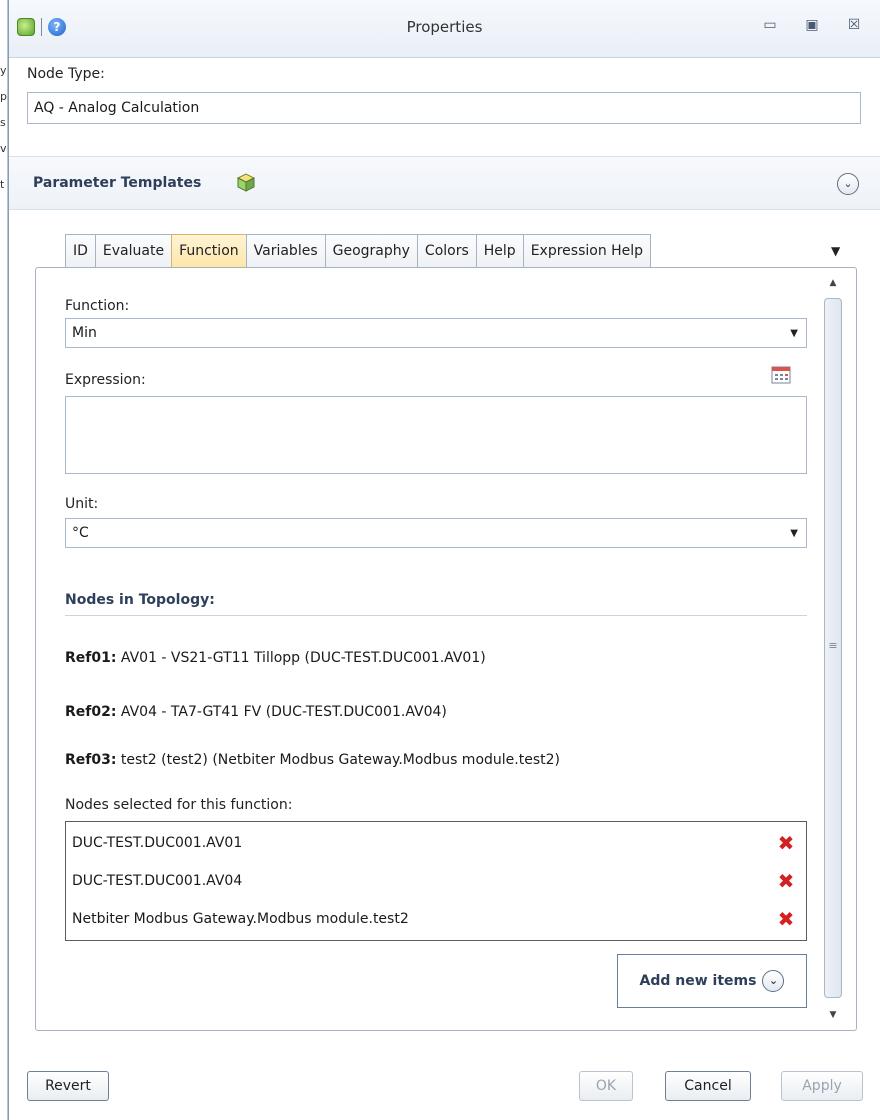  I want to click on background-char: p, so click(3, 96).